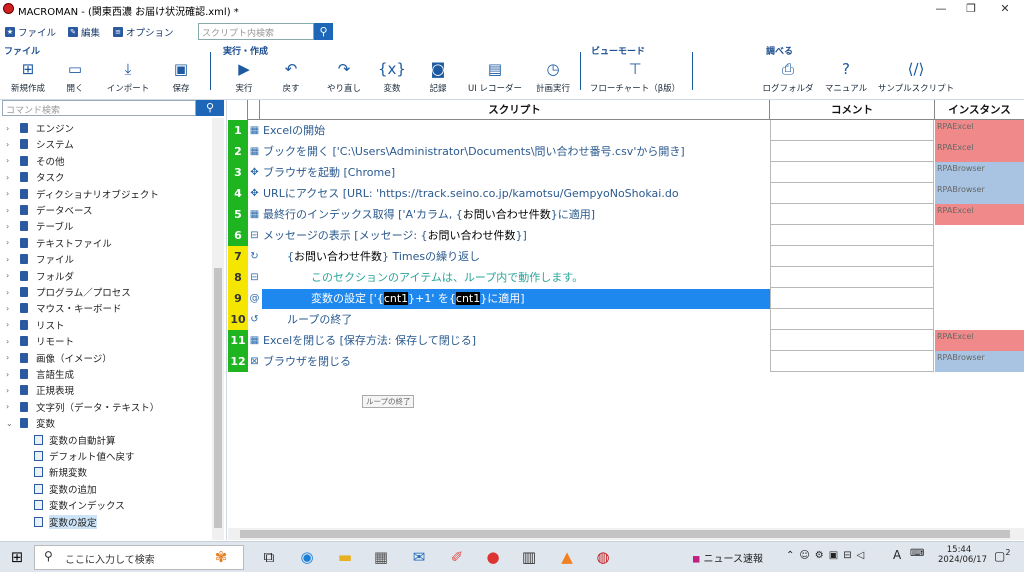 This screenshot has width=1024, height=572. I want to click on ime-mode-icon: ⌨, so click(917, 553).